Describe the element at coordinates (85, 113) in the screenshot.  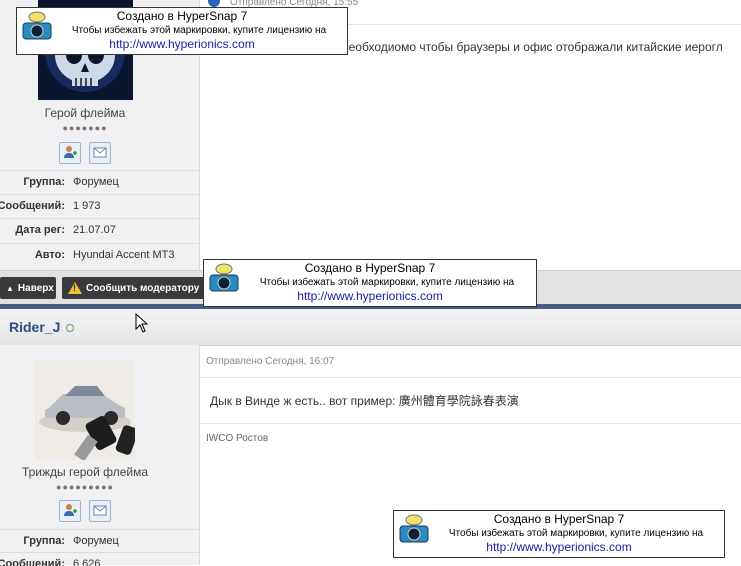
I see `post1-rank: Герой флейма` at that location.